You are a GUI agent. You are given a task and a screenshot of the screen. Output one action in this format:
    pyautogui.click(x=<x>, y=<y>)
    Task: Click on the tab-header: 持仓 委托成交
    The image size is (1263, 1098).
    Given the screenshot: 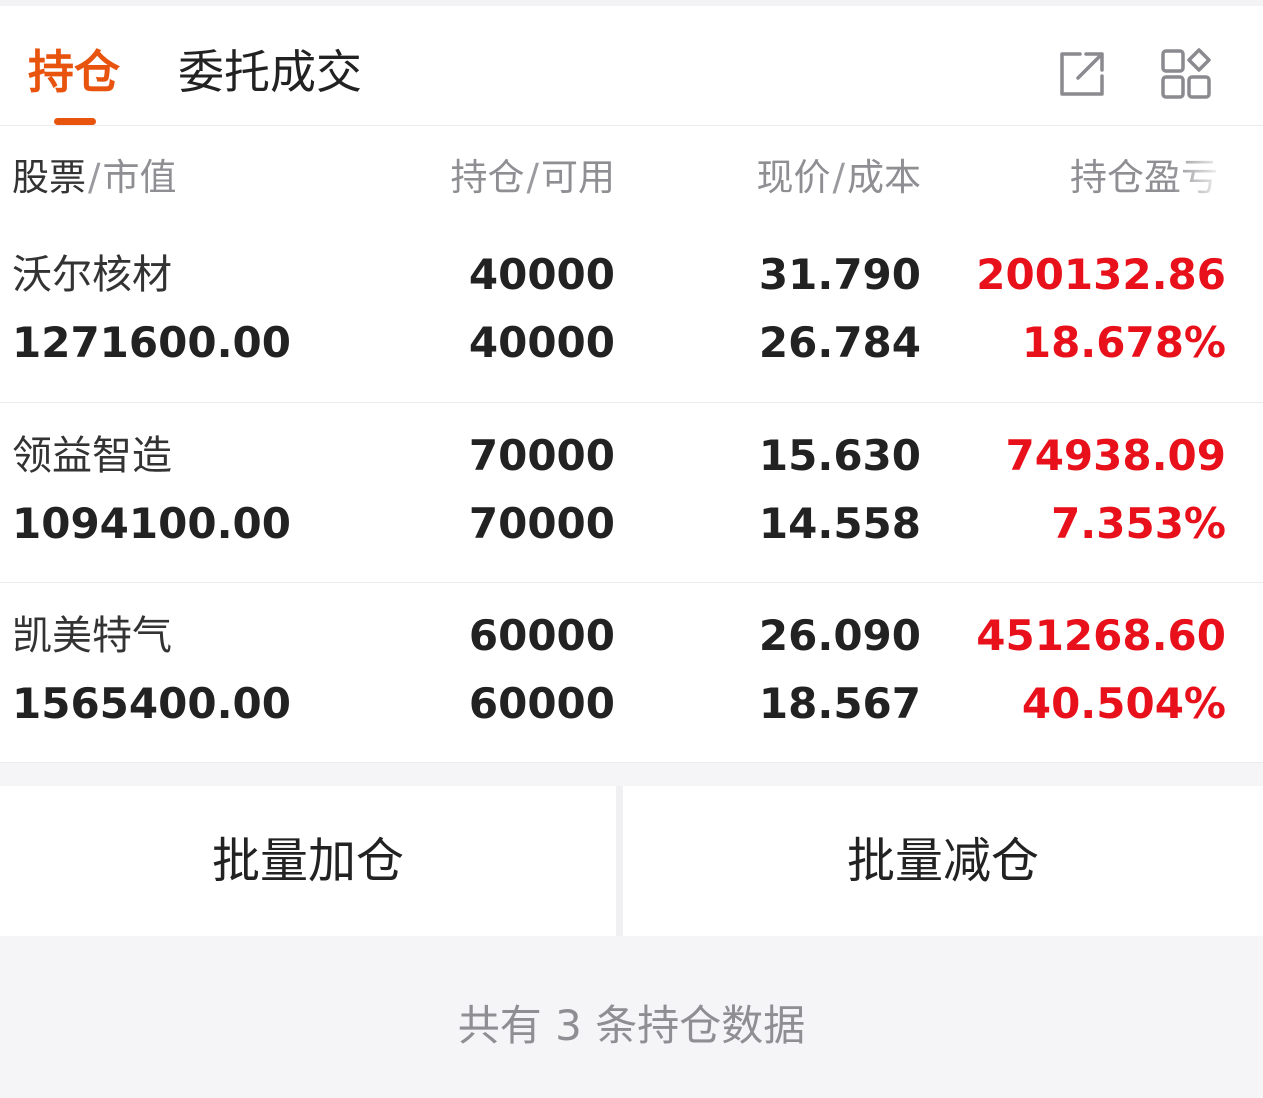 What is the action you would take?
    pyautogui.click(x=631, y=66)
    